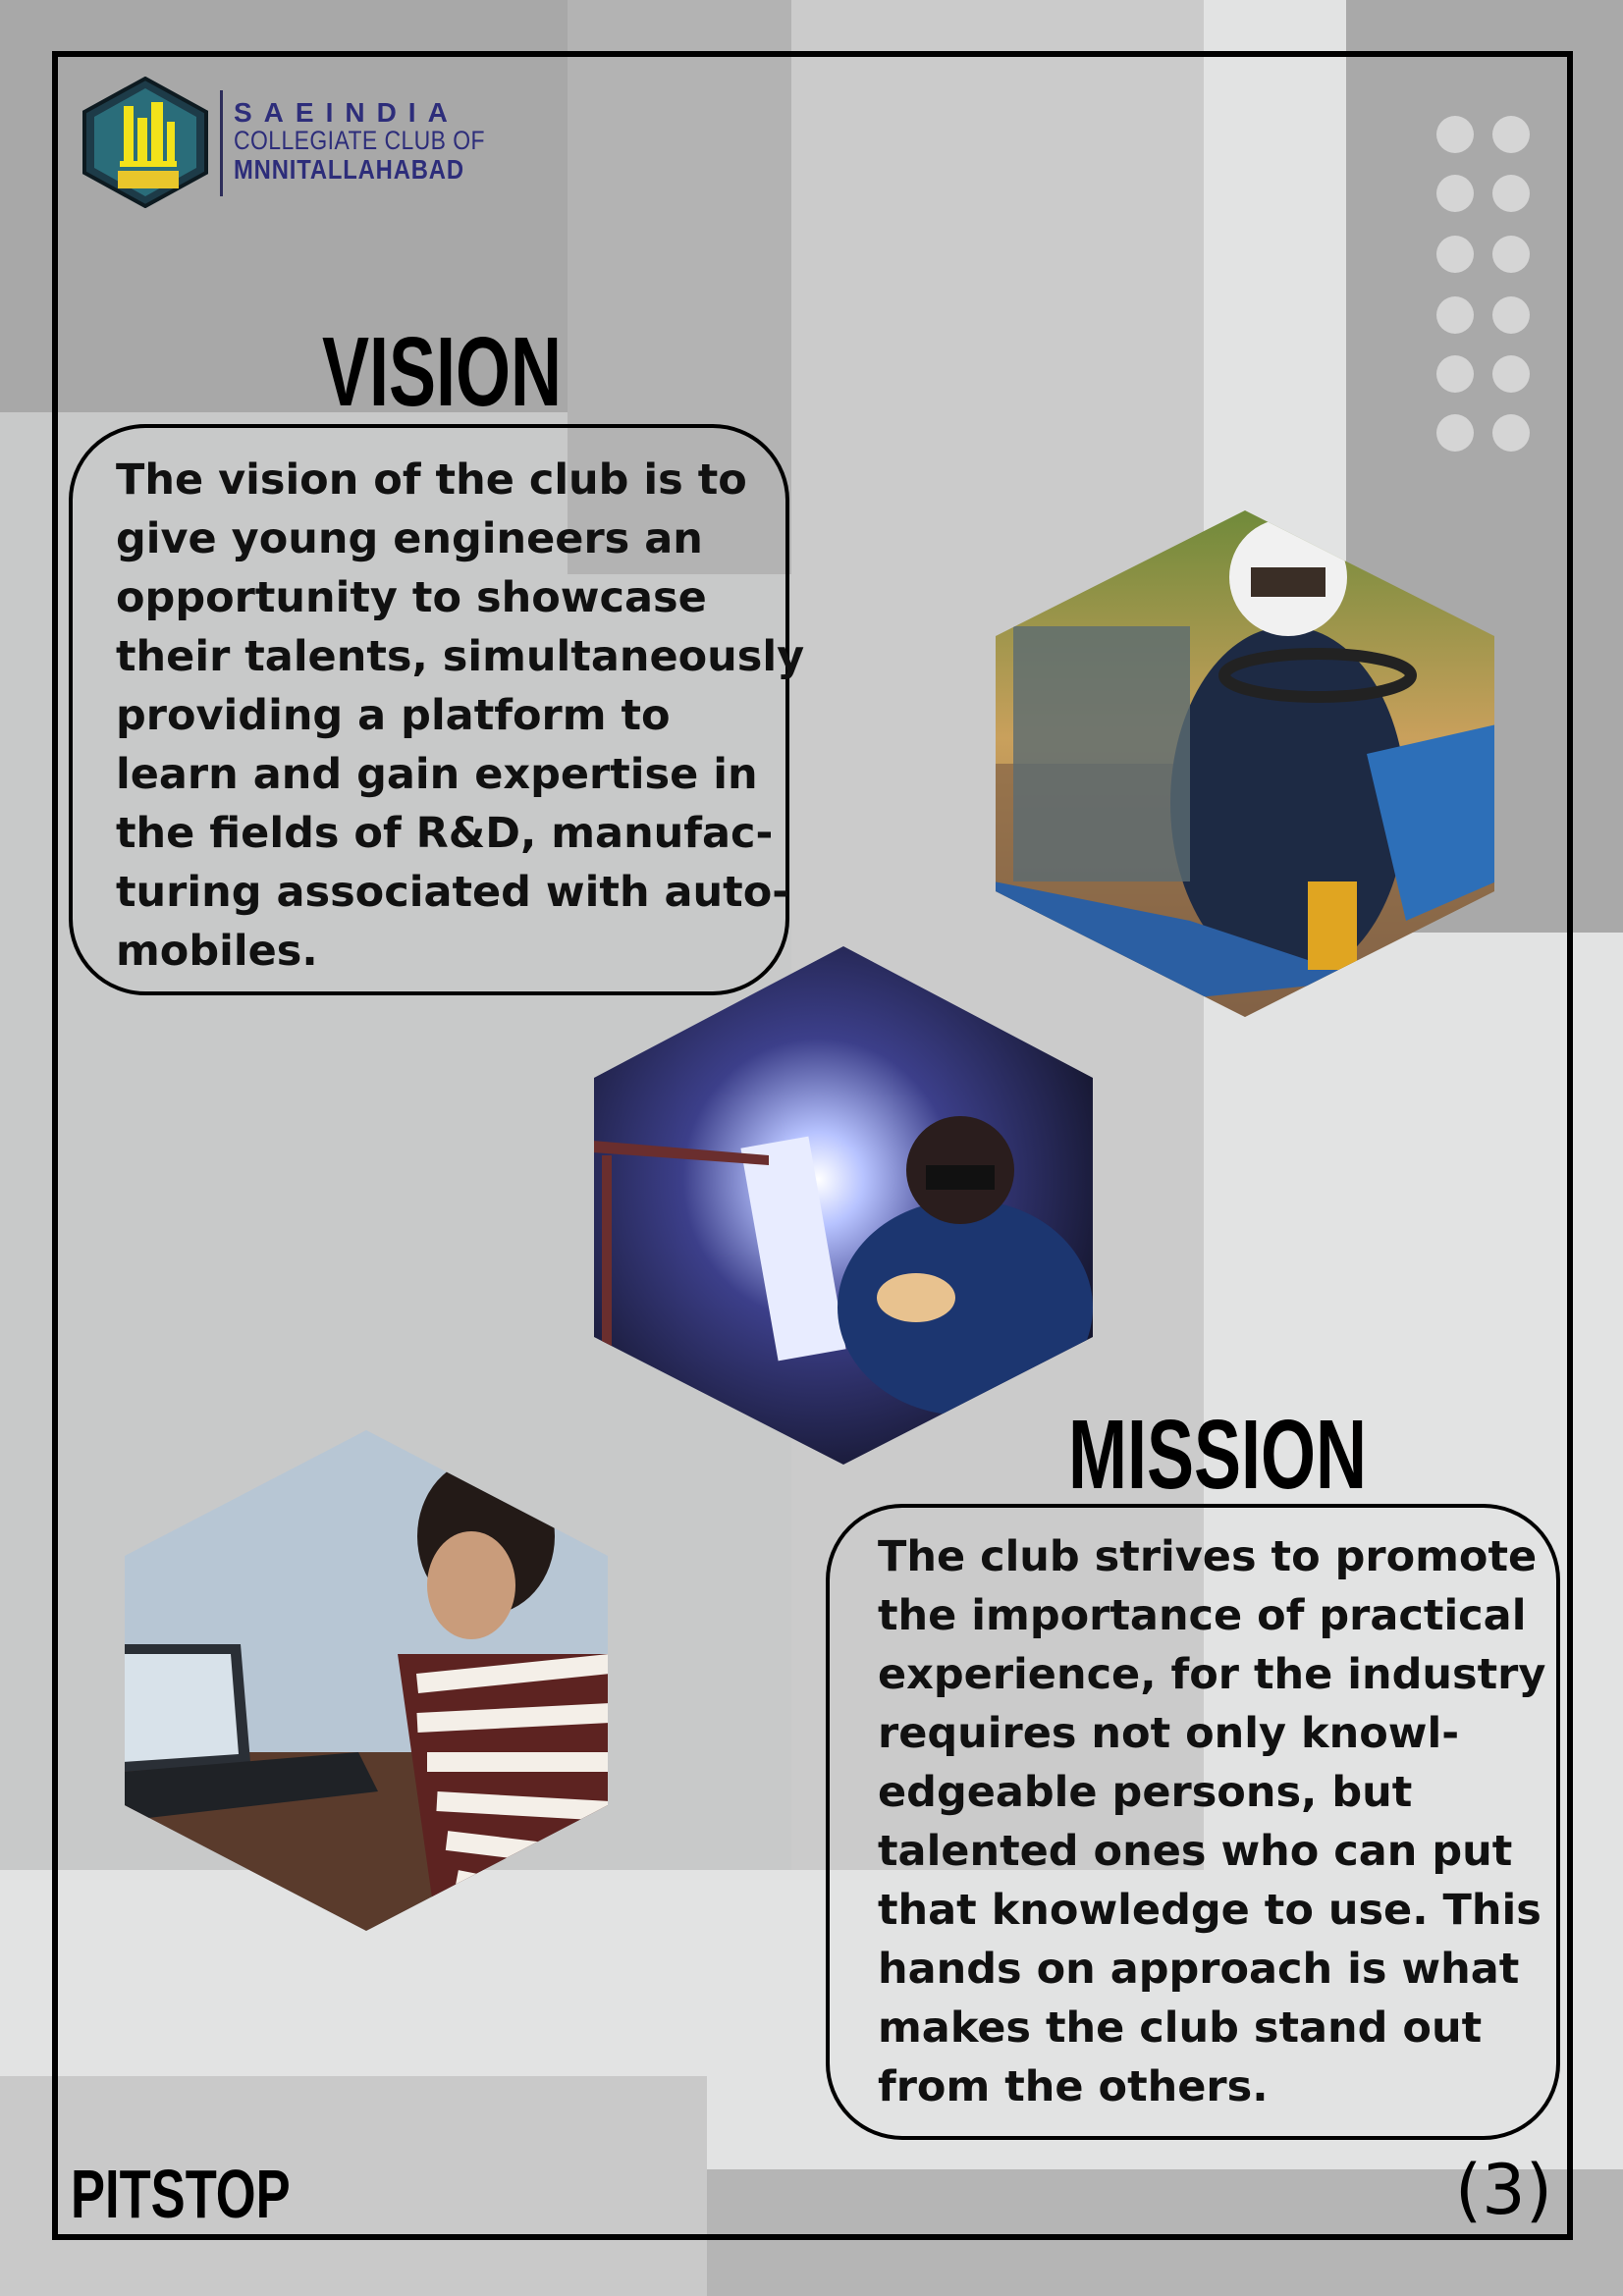 The height and width of the screenshot is (2296, 1623). Describe the element at coordinates (359, 141) in the screenshot. I see `logo-line-2: COLLEGIATE CLUB OF` at that location.